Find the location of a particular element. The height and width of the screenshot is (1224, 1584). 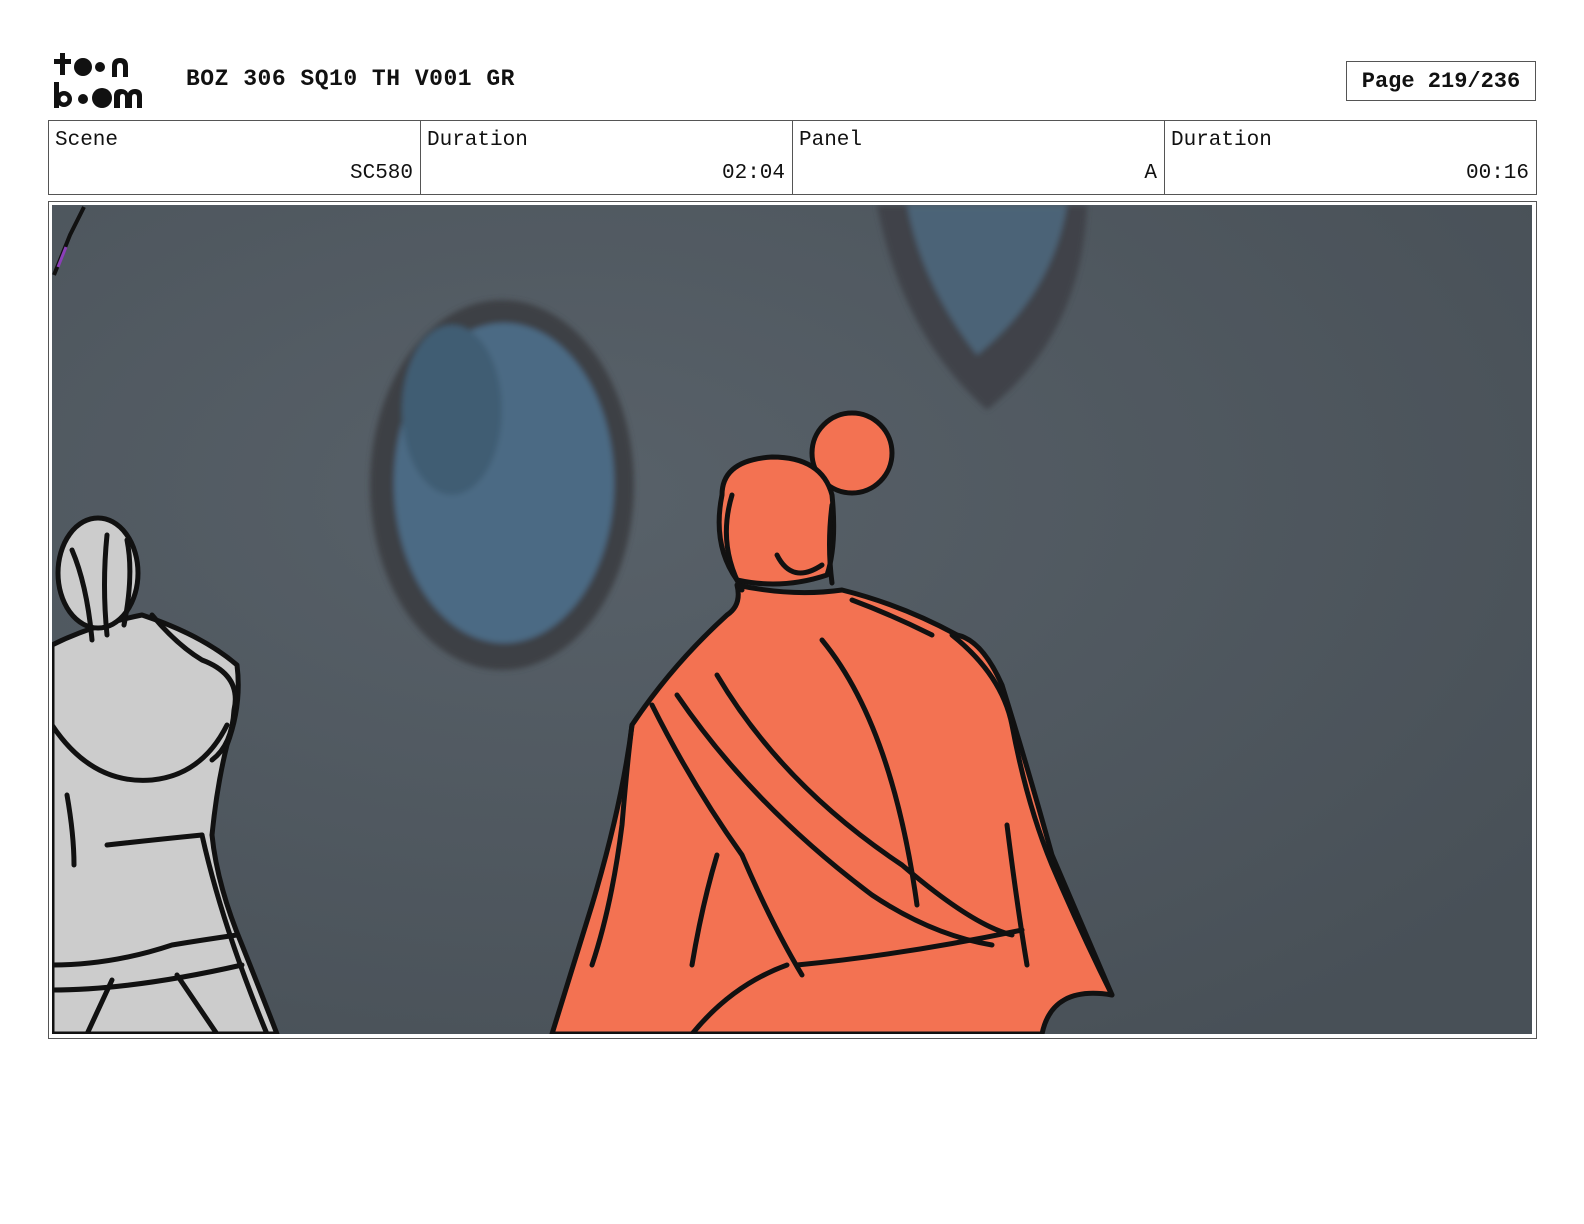

project-title: BOZ 306 SQ10 TH V001 GR is located at coordinates (350, 79).